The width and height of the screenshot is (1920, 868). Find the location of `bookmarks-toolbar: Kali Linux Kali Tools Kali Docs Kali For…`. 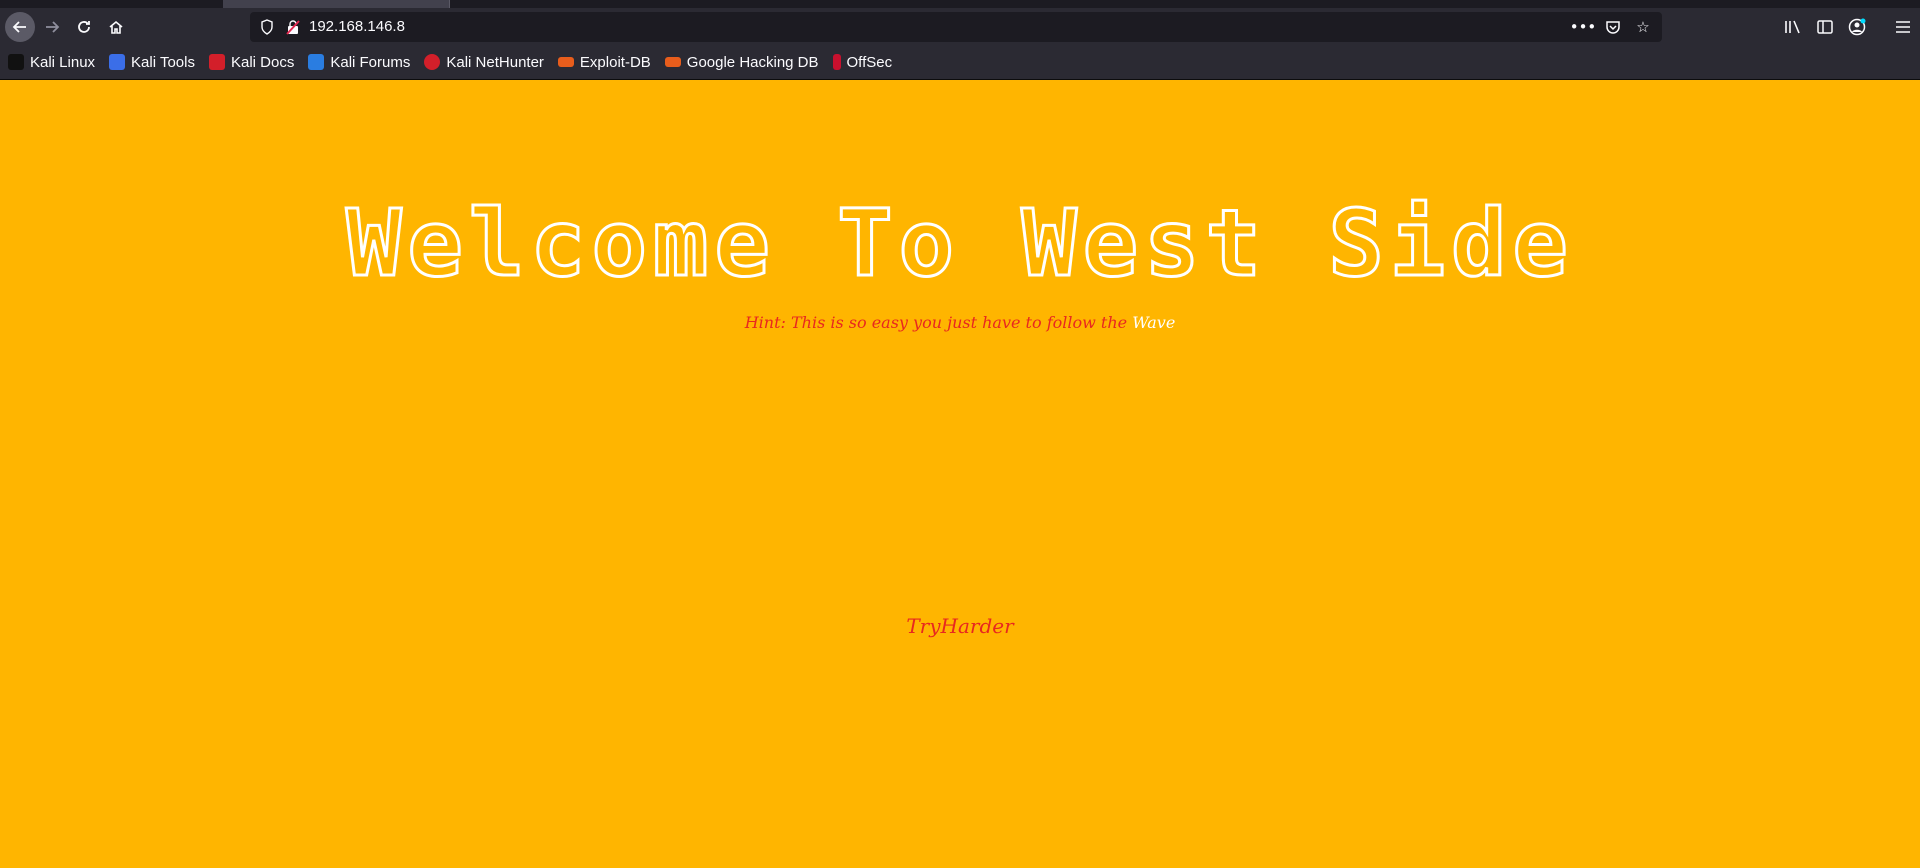

bookmarks-toolbar: Kali Linux Kali Tools Kali Docs Kali For… is located at coordinates (960, 62).